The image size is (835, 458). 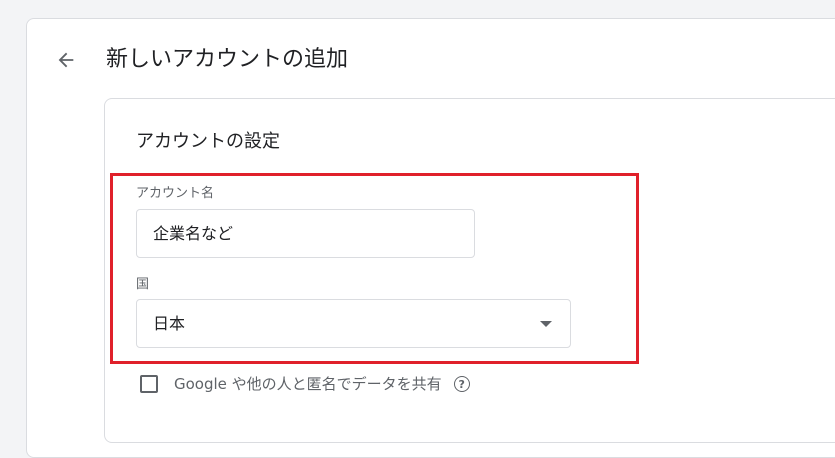 What do you see at coordinates (175, 193) in the screenshot?
I see `account-name-label: アカウント名` at bounding box center [175, 193].